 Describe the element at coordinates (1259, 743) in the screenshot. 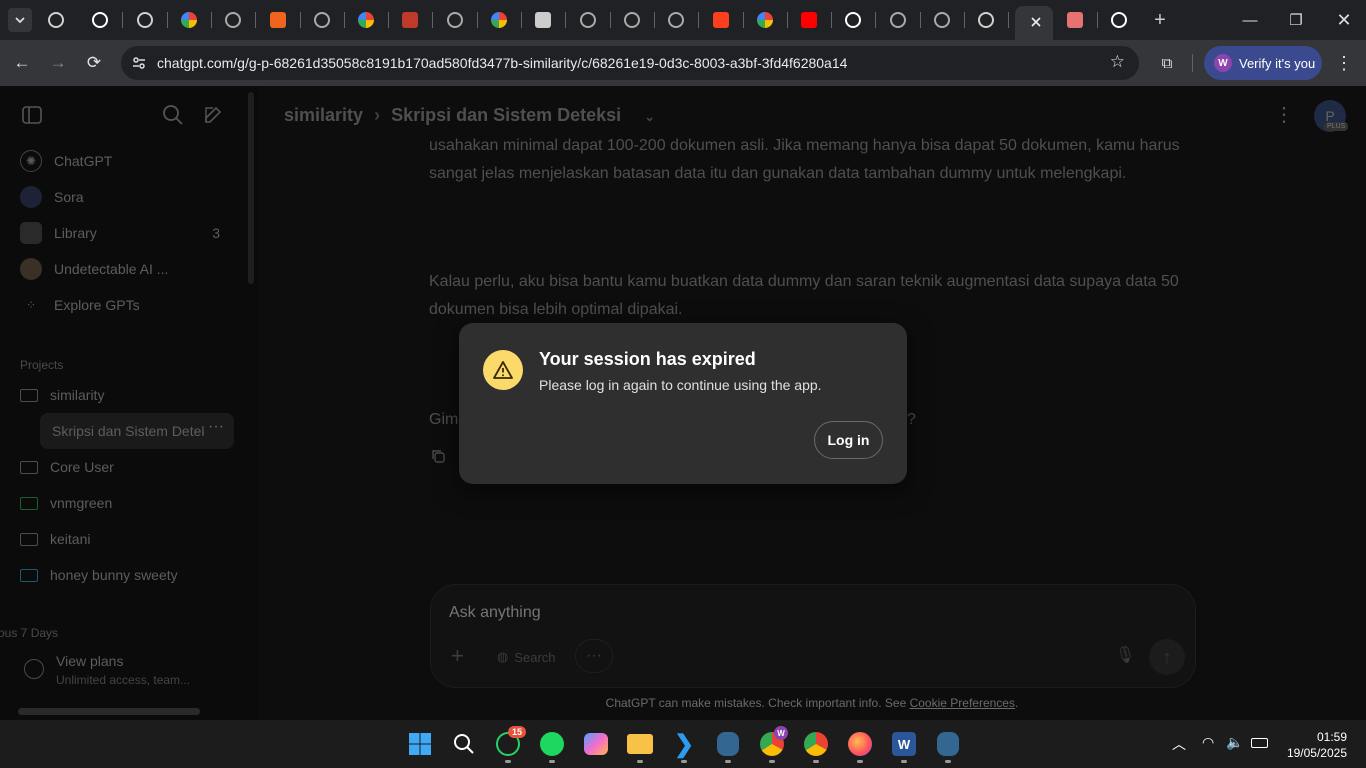

I see `battery-icon` at that location.